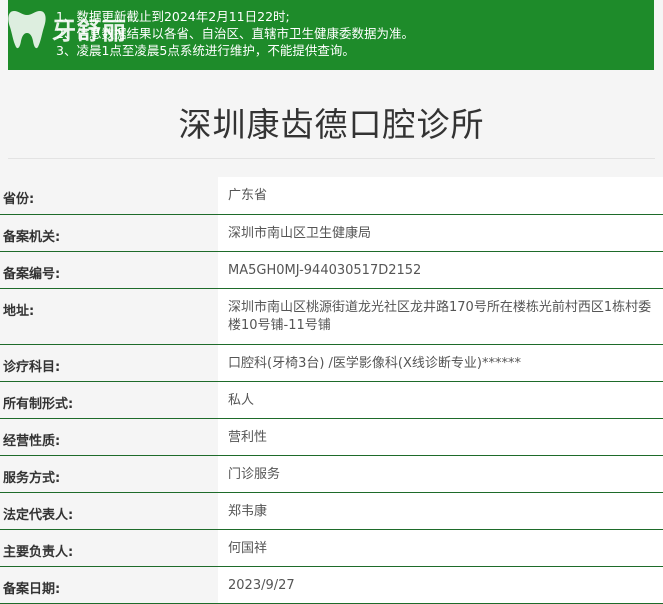 Image resolution: width=663 pixels, height=604 pixels. What do you see at coordinates (109, 400) in the screenshot?
I see `row-label: 所有制形式:` at bounding box center [109, 400].